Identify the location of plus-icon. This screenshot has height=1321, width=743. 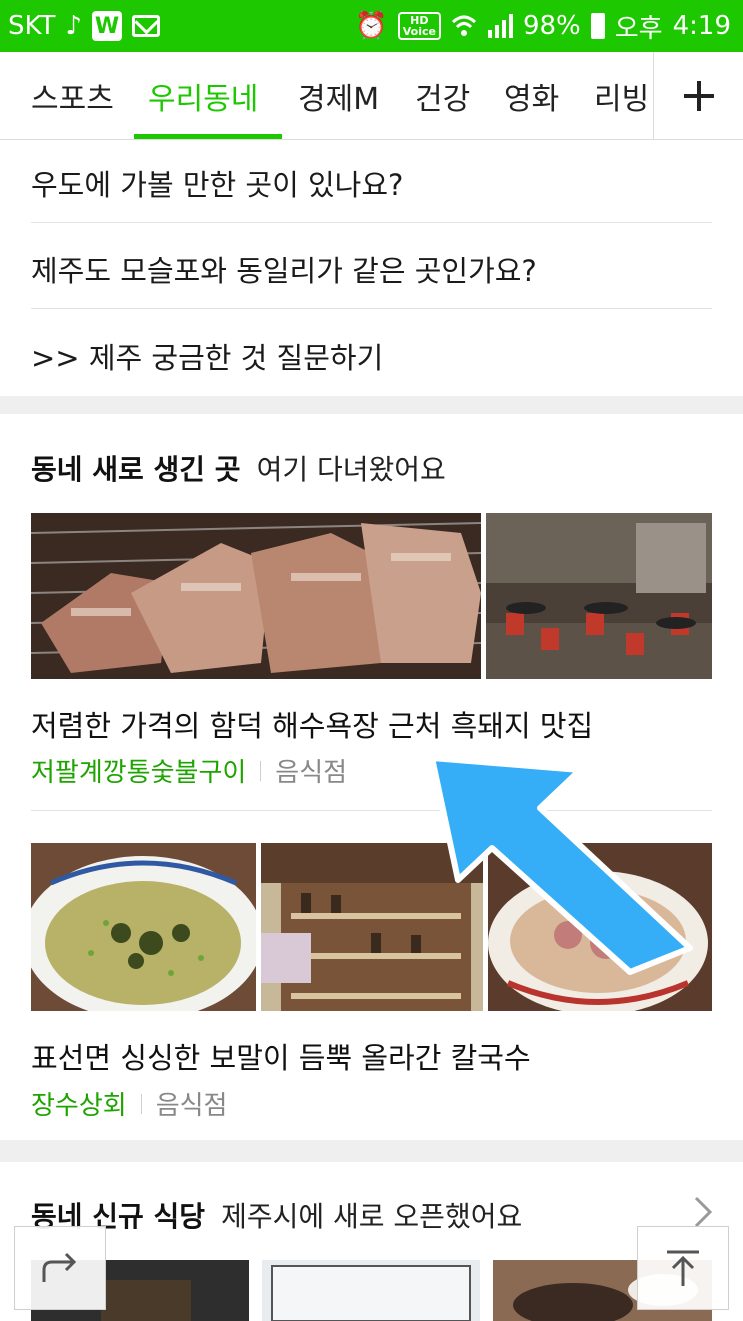
(698, 96).